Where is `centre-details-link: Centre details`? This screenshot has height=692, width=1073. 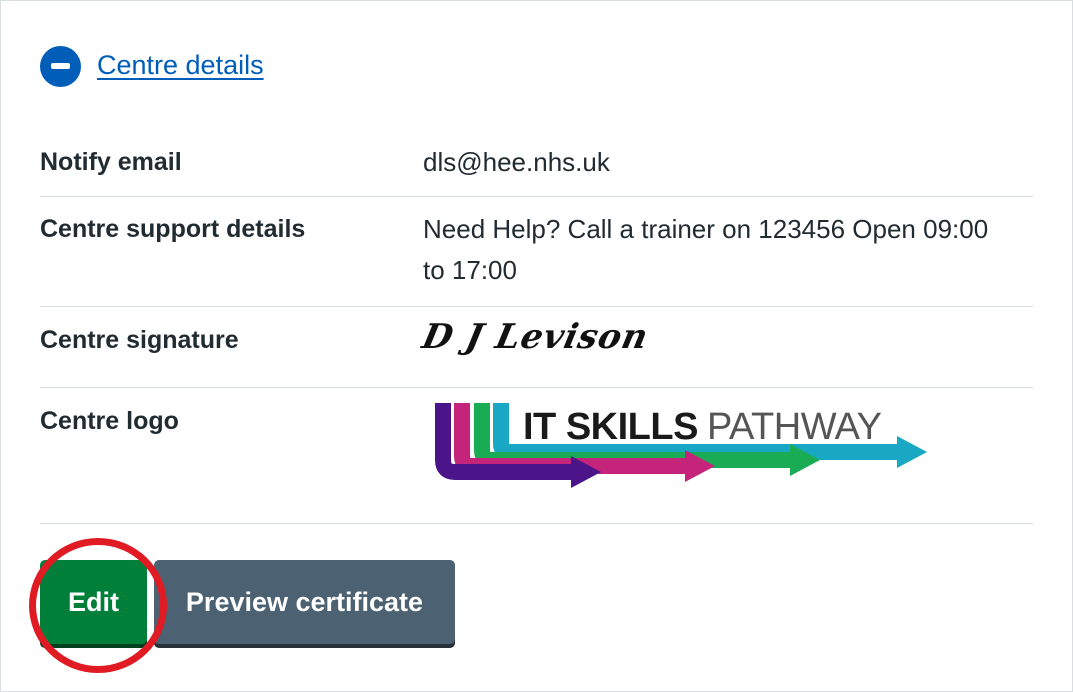
centre-details-link: Centre details is located at coordinates (180, 65).